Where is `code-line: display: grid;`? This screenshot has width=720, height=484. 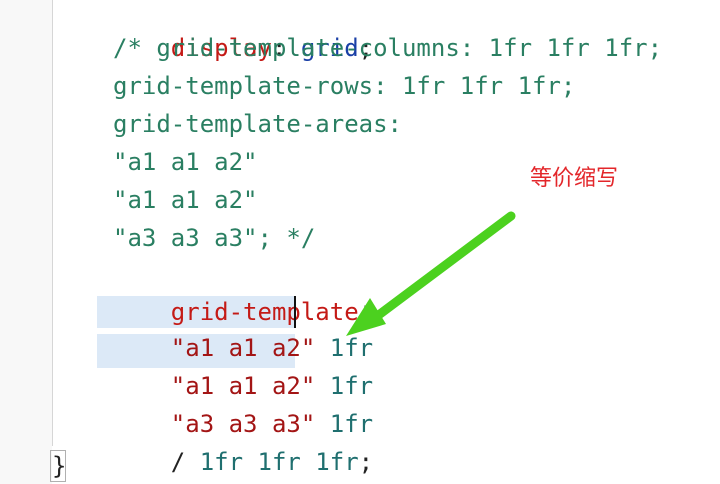
code-line: display: grid; is located at coordinates (243, 31).